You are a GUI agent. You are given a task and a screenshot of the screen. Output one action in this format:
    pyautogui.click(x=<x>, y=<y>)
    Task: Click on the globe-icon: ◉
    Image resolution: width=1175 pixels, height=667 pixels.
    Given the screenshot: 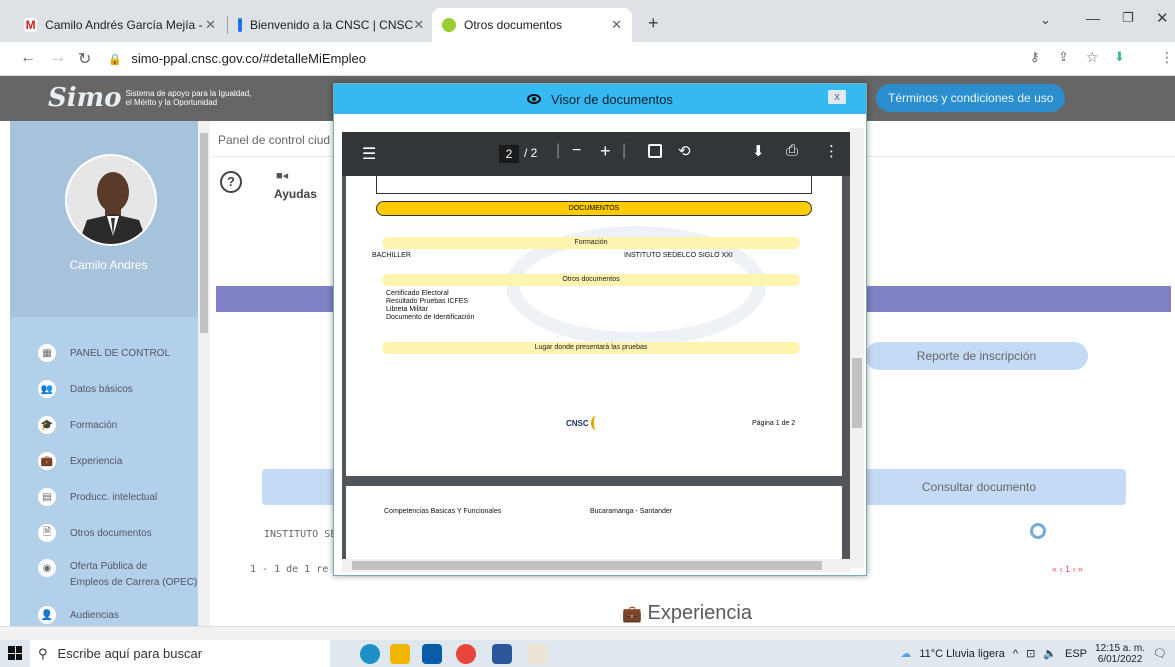 What is the action you would take?
    pyautogui.click(x=47, y=568)
    